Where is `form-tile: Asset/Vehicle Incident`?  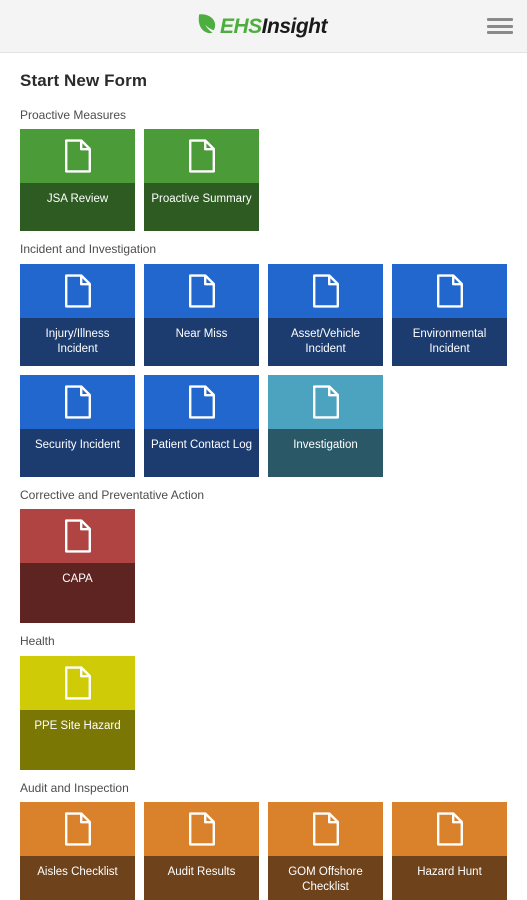 form-tile: Asset/Vehicle Incident is located at coordinates (325, 314).